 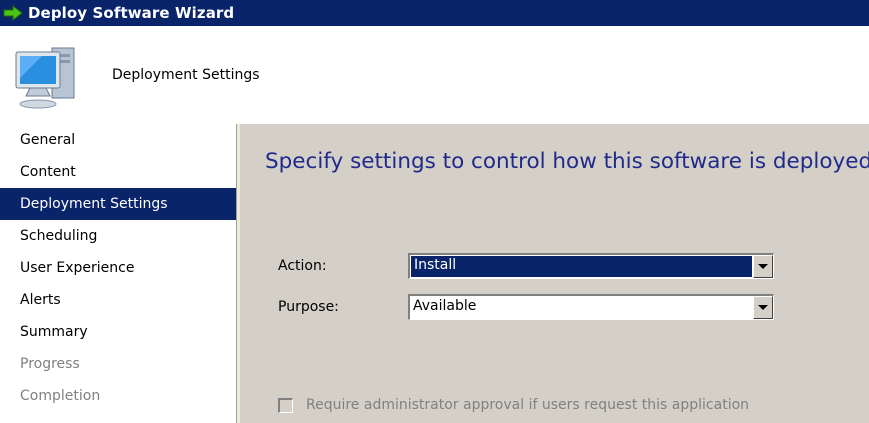 What do you see at coordinates (445, 306) in the screenshot?
I see `purpose-value: Available` at bounding box center [445, 306].